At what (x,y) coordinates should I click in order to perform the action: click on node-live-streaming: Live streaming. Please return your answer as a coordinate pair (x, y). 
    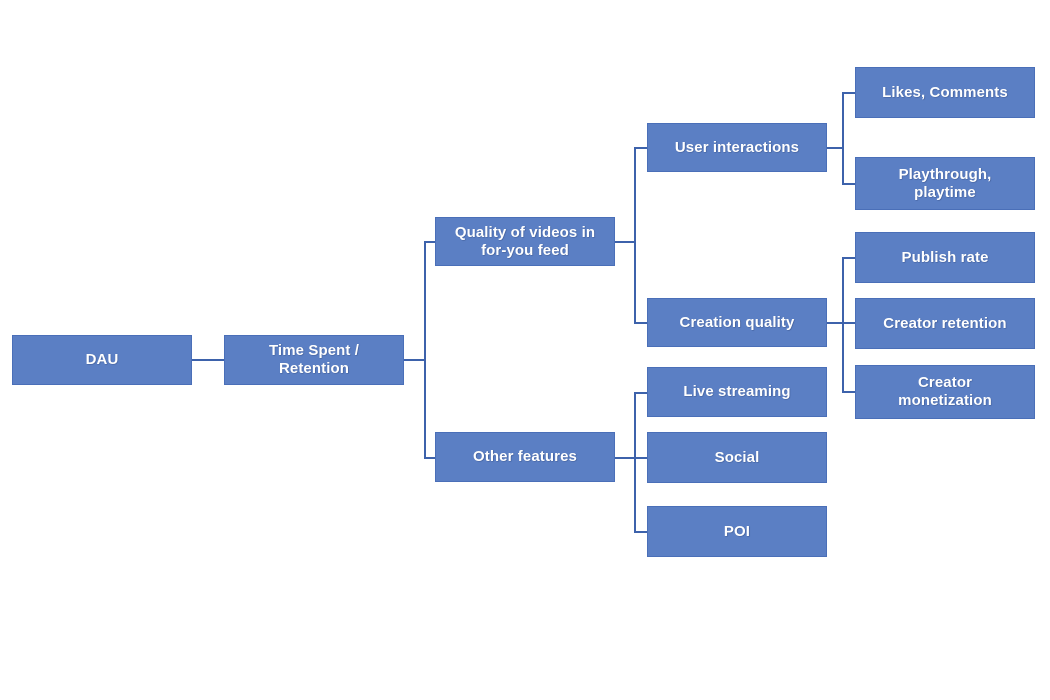
    Looking at the image, I should click on (737, 392).